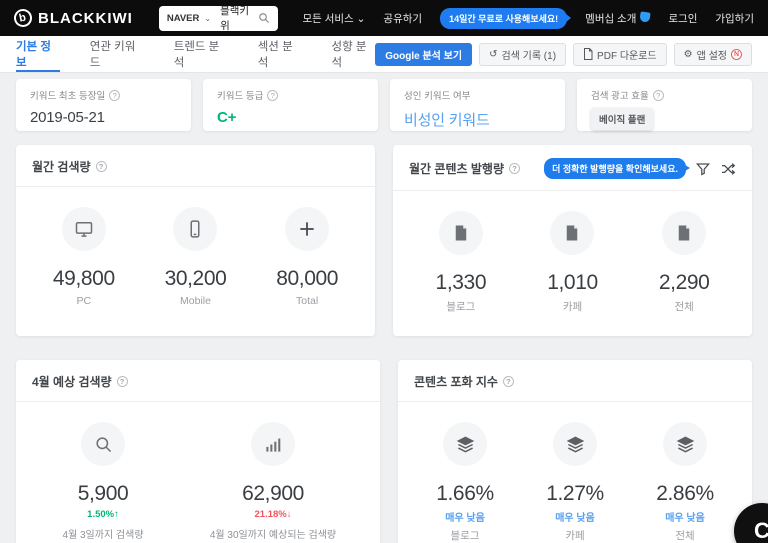 This screenshot has width=768, height=543. Describe the element at coordinates (493, 54) in the screenshot. I see `history-icon: ↺` at that location.